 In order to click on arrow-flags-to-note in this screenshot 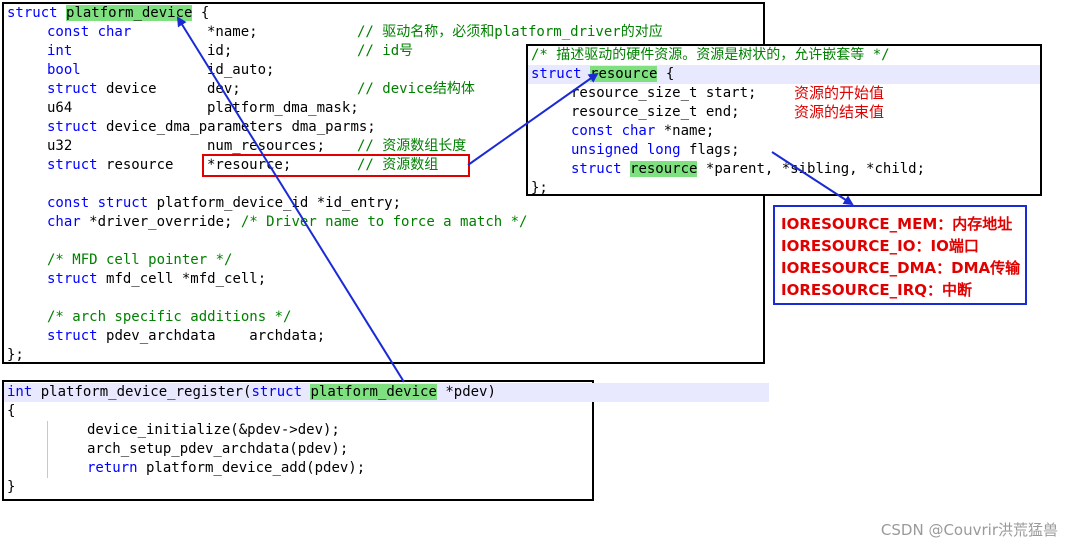, I will do `click(812, 178)`.